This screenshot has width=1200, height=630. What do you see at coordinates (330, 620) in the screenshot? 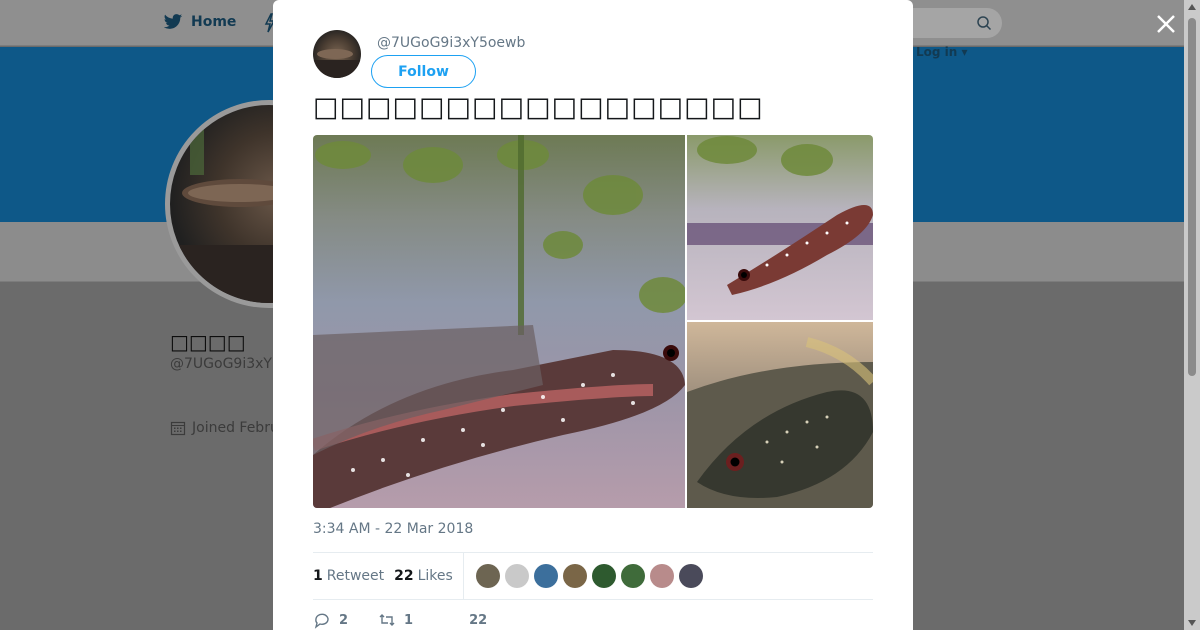
I see `reply-button: 2` at bounding box center [330, 620].